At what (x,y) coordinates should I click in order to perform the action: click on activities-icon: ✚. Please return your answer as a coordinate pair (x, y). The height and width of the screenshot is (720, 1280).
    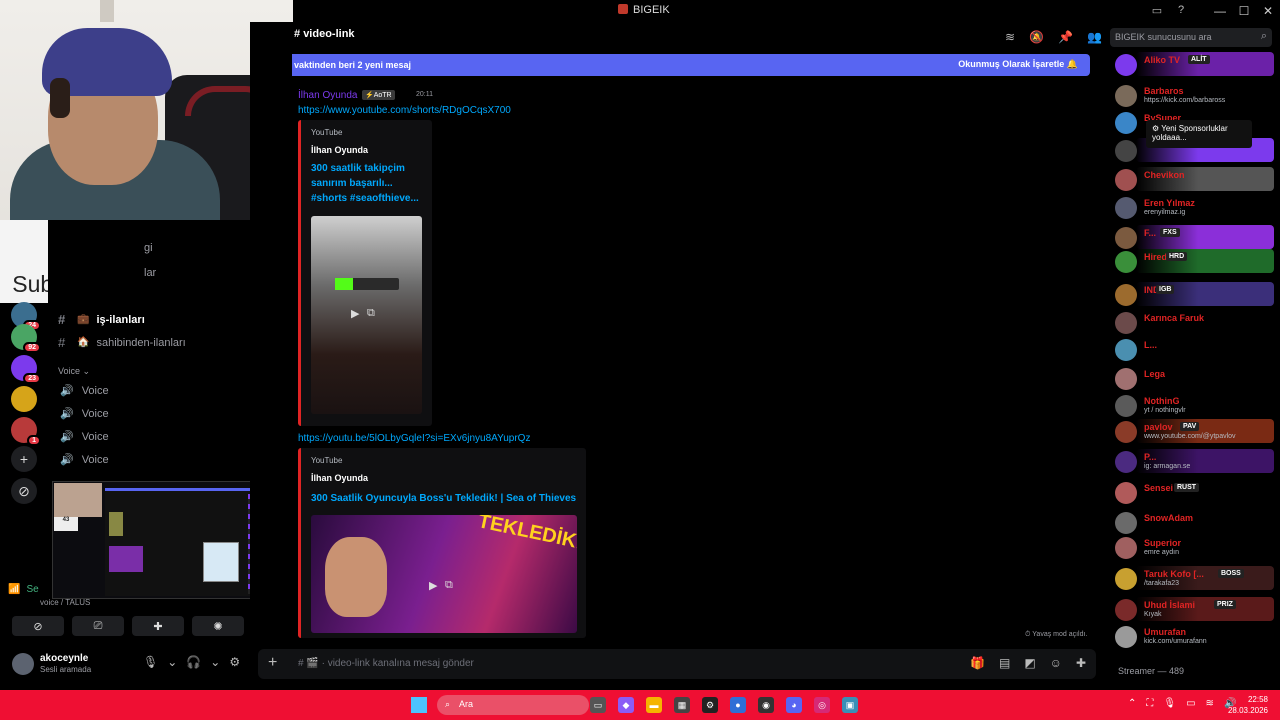
    Looking at the image, I should click on (158, 626).